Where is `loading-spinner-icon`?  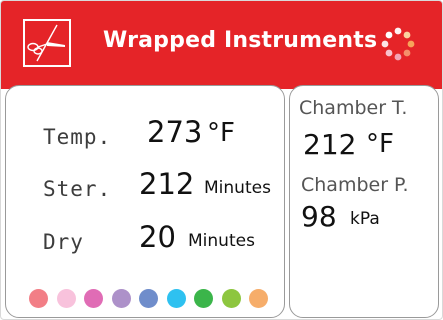 loading-spinner-icon is located at coordinates (398, 44).